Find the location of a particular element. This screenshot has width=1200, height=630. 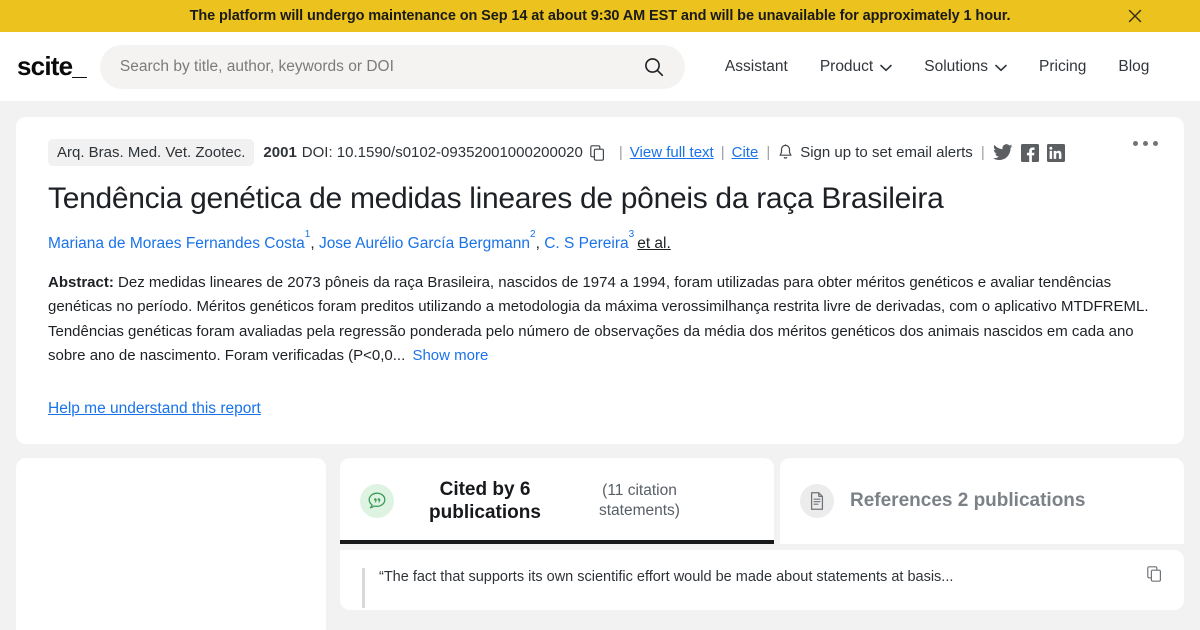

et-al-link: et al. is located at coordinates (654, 243).